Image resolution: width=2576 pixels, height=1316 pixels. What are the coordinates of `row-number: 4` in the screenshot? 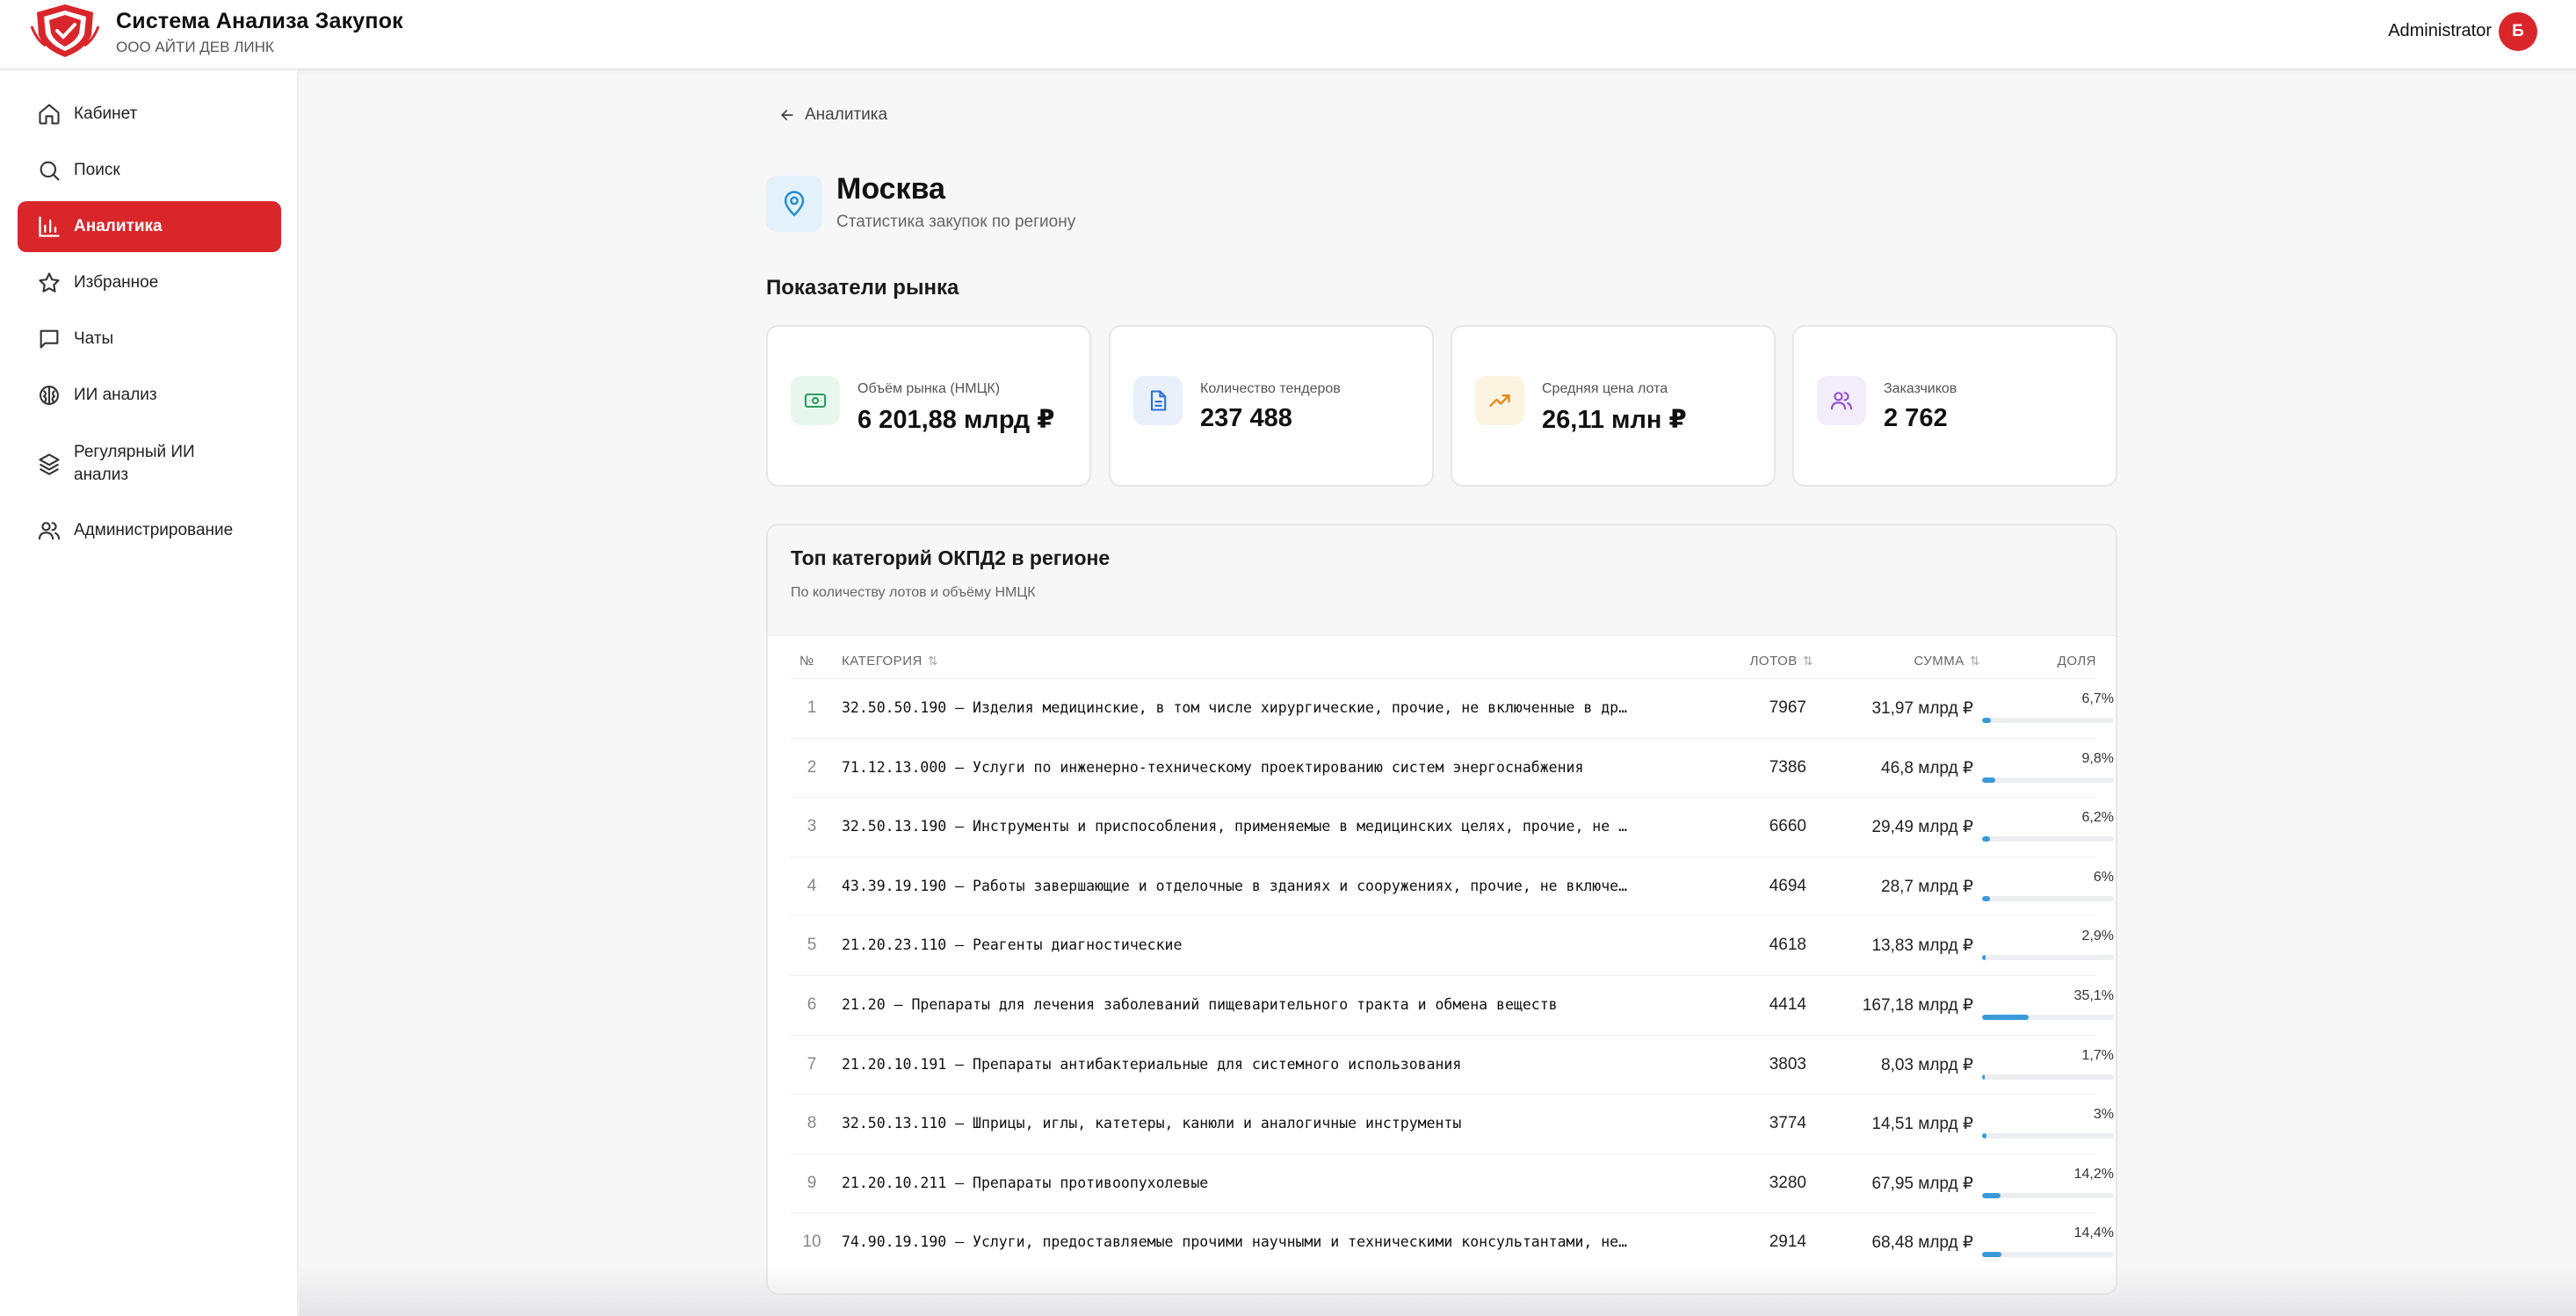 It's located at (812, 886).